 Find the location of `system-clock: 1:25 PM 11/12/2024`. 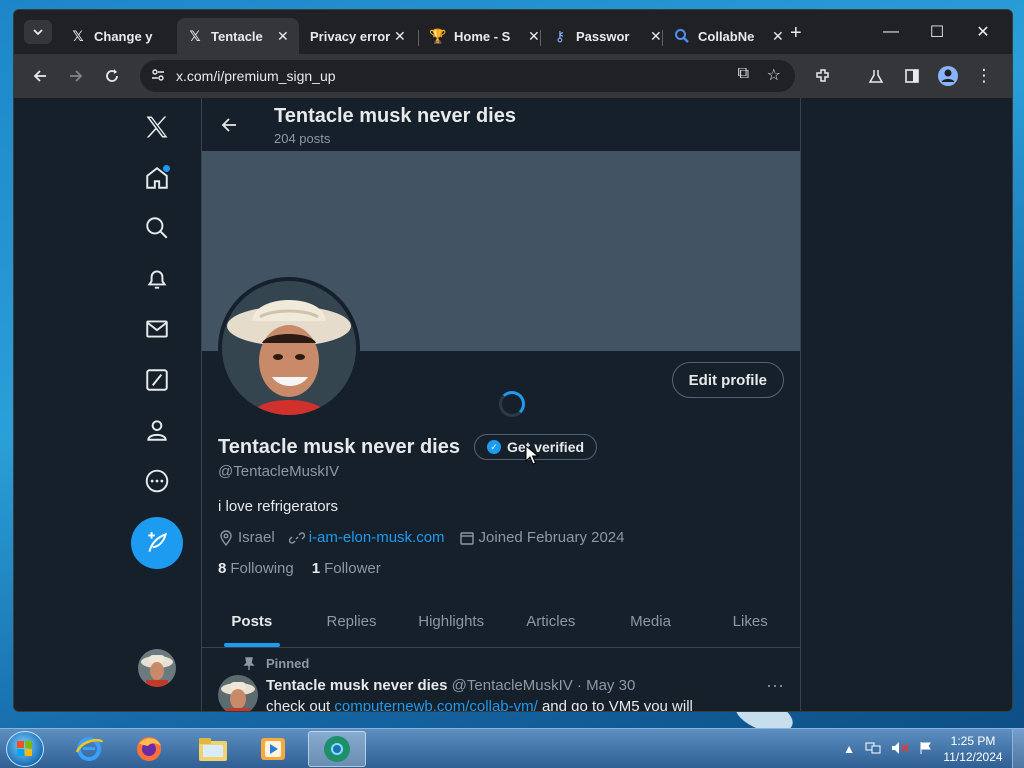

system-clock: 1:25 PM 11/12/2024 is located at coordinates (973, 749).